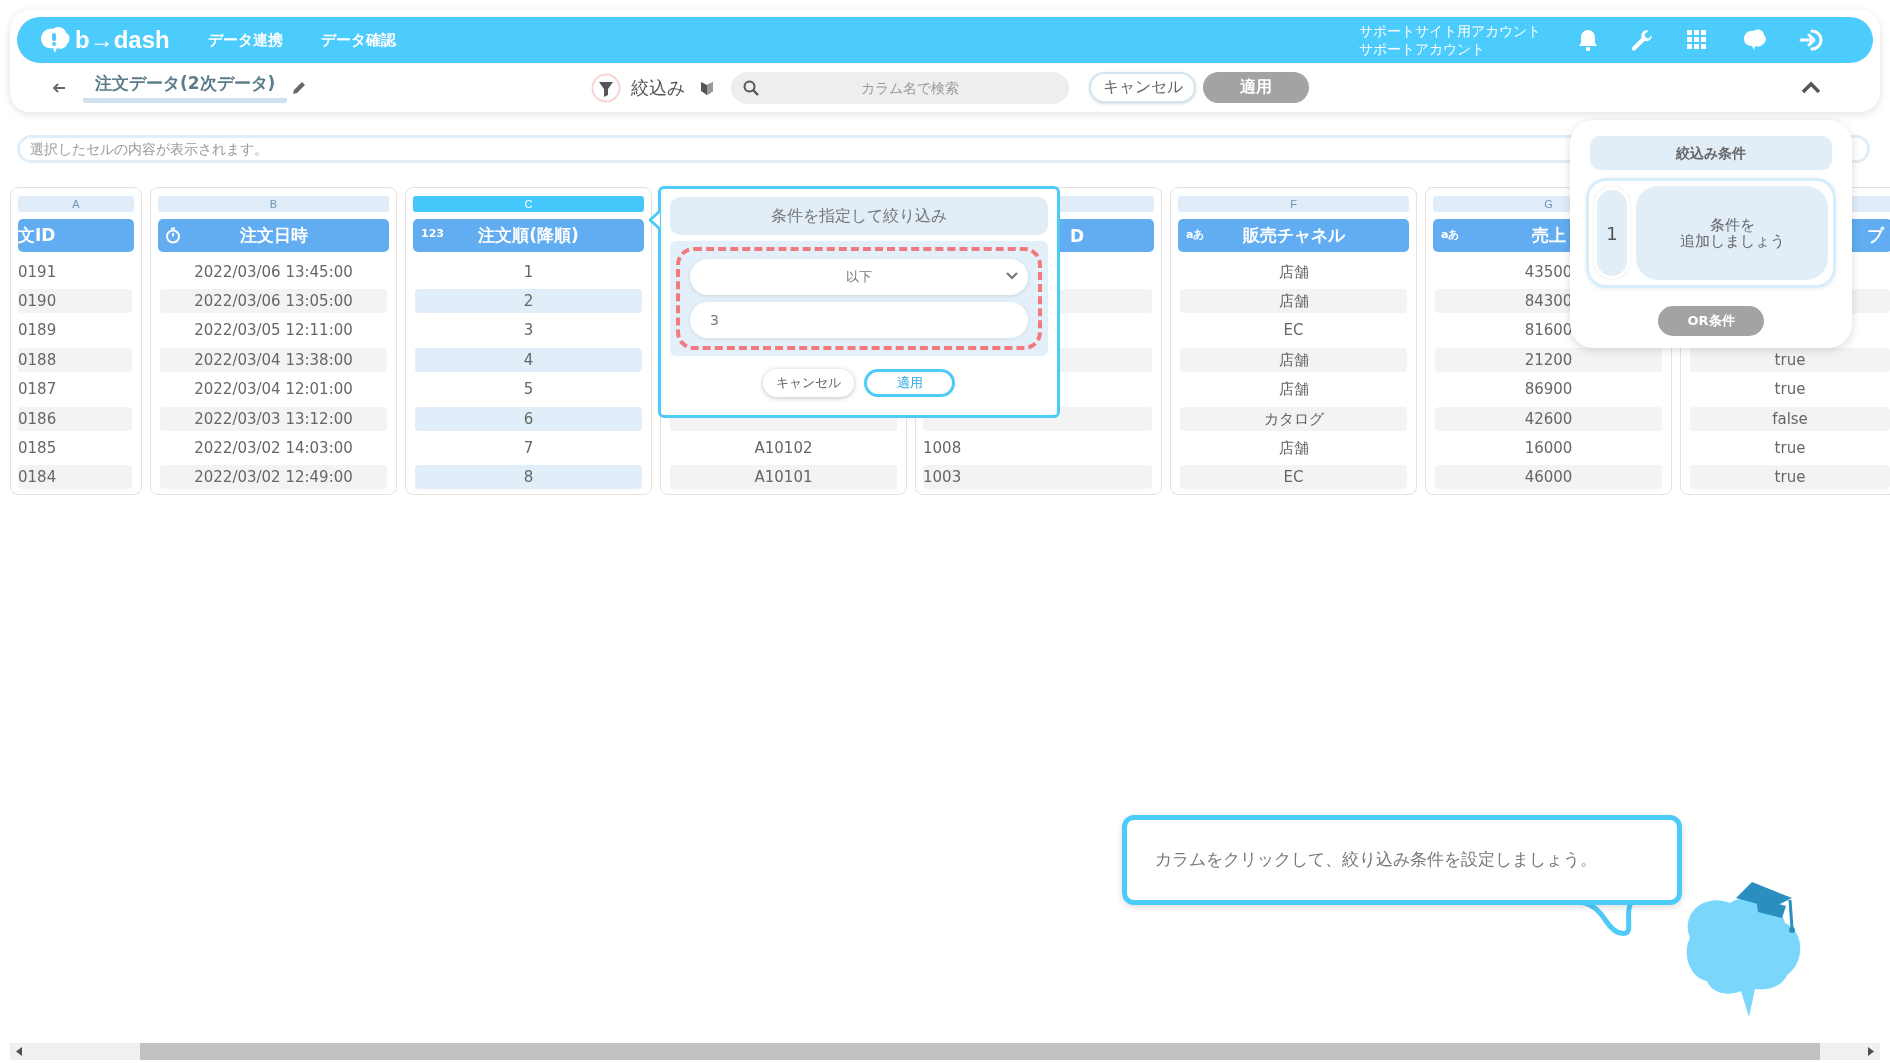 The image size is (1890, 1063). What do you see at coordinates (1548, 390) in the screenshot?
I see `table-cell-text: 86900` at bounding box center [1548, 390].